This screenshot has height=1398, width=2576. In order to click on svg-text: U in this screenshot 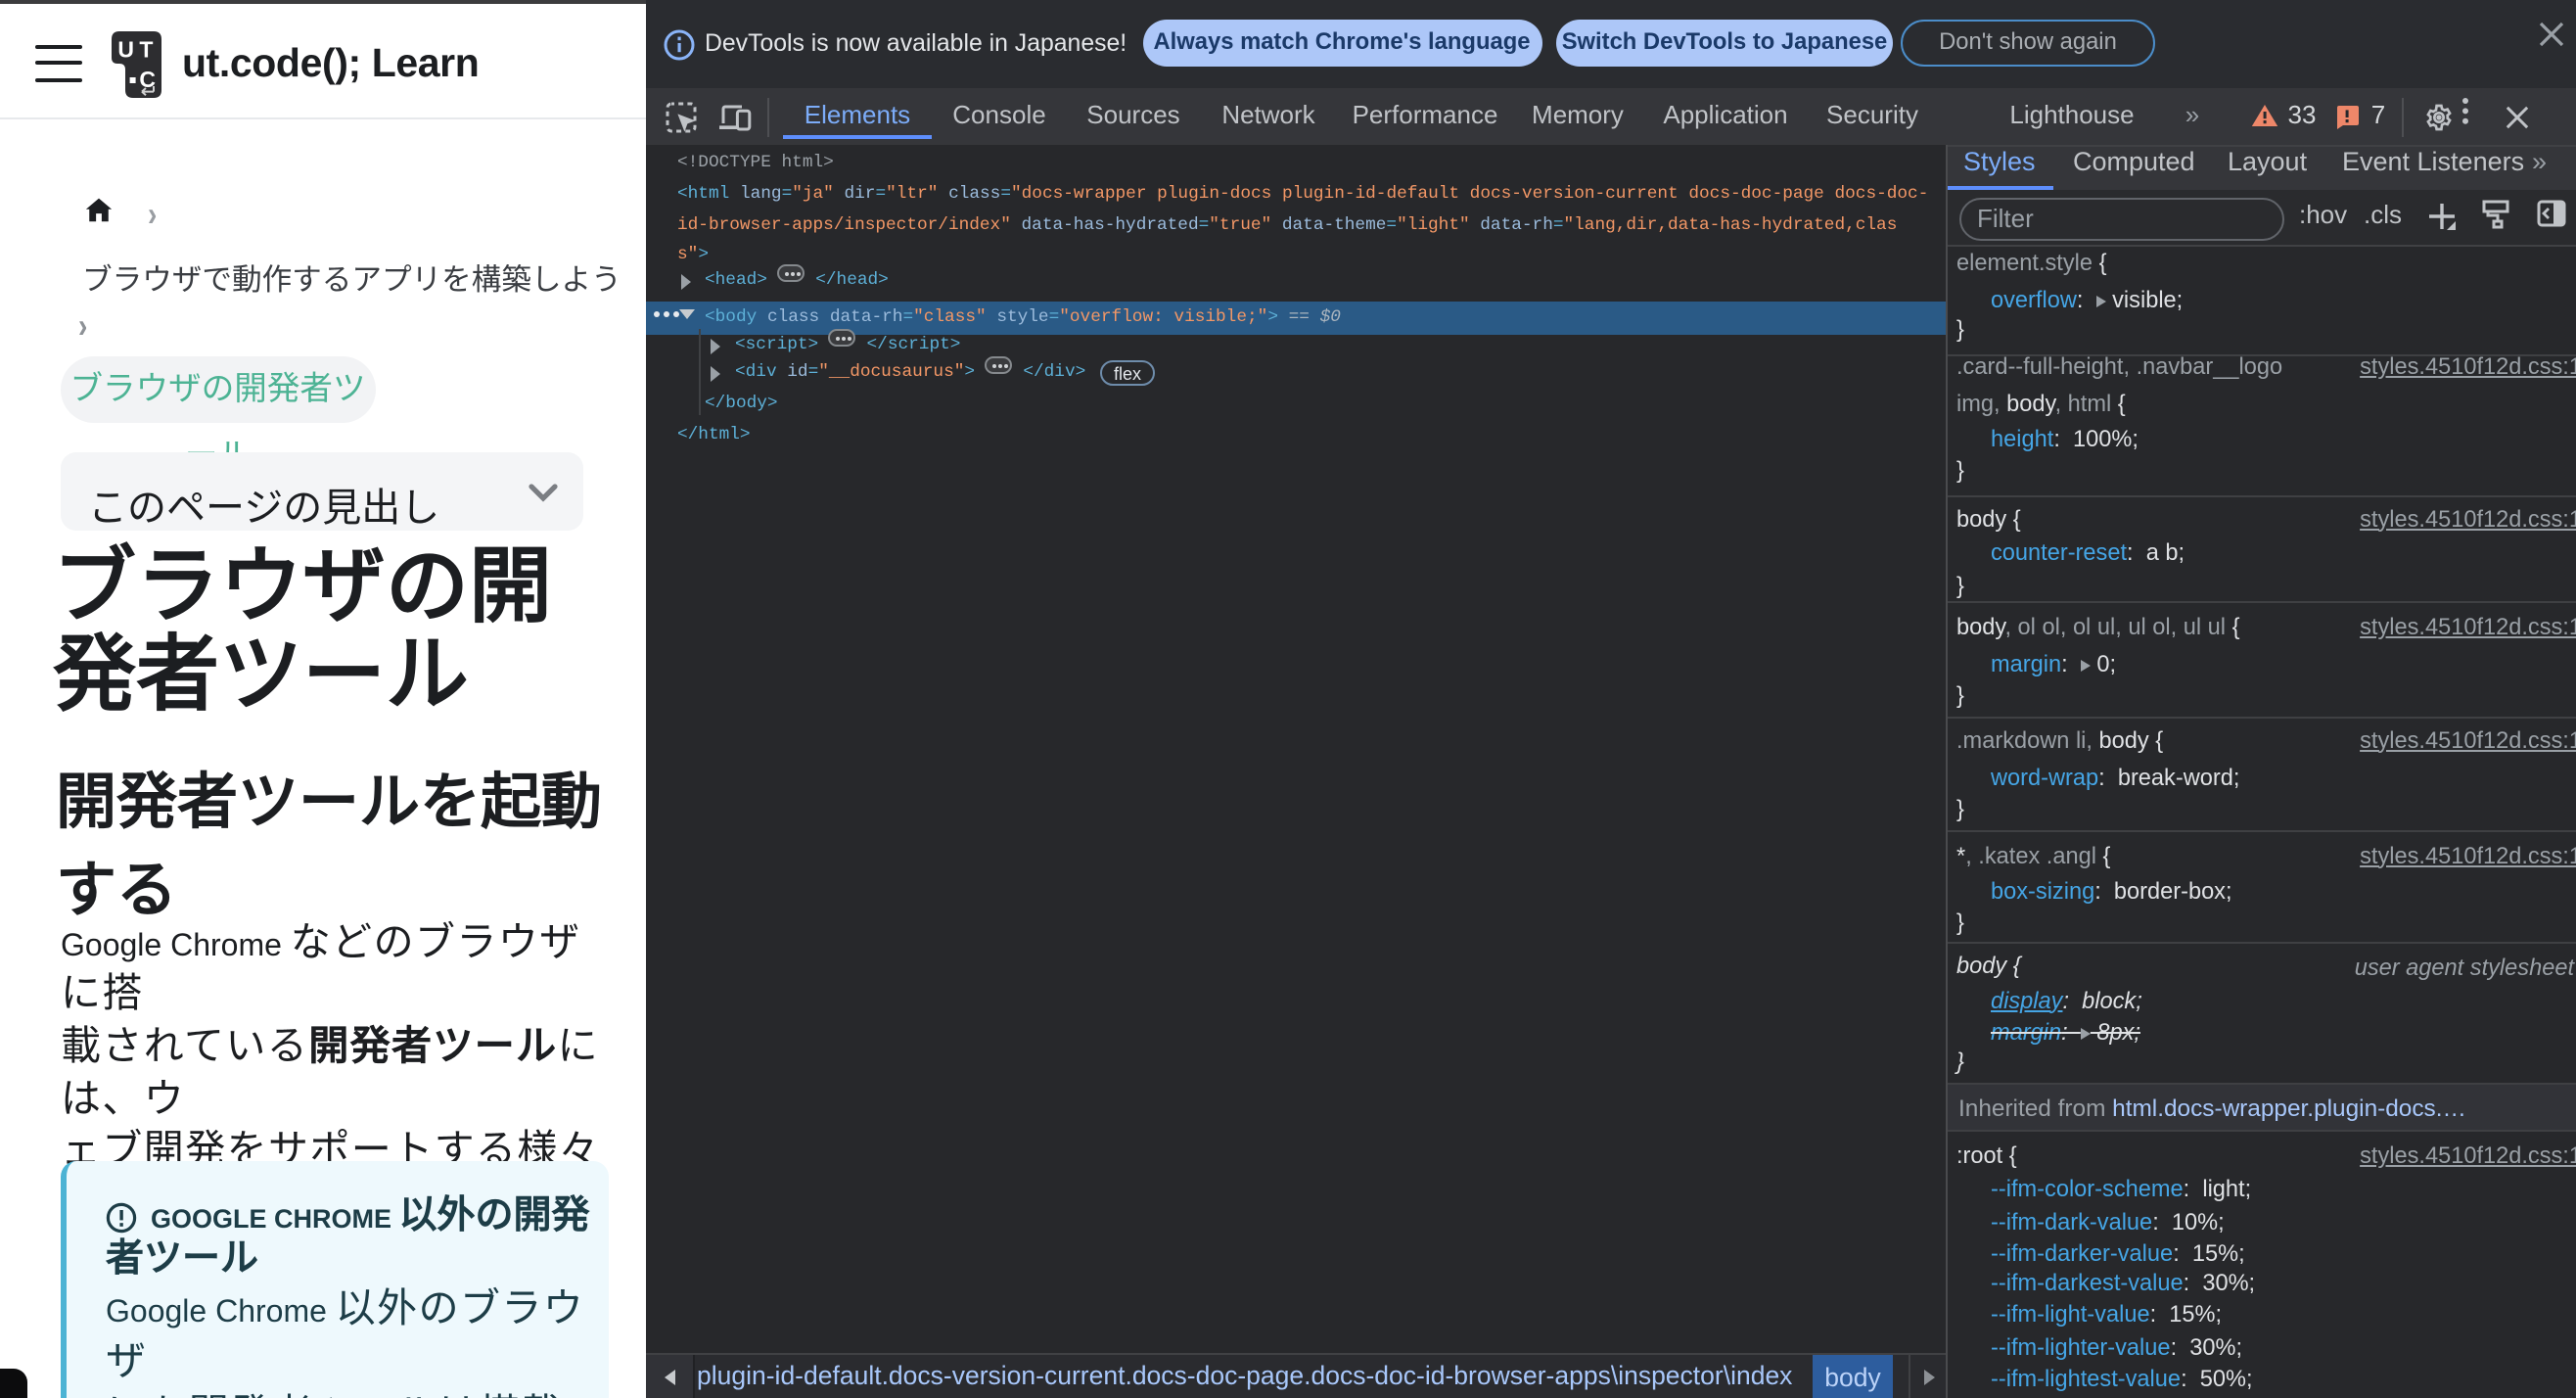, I will do `click(125, 49)`.